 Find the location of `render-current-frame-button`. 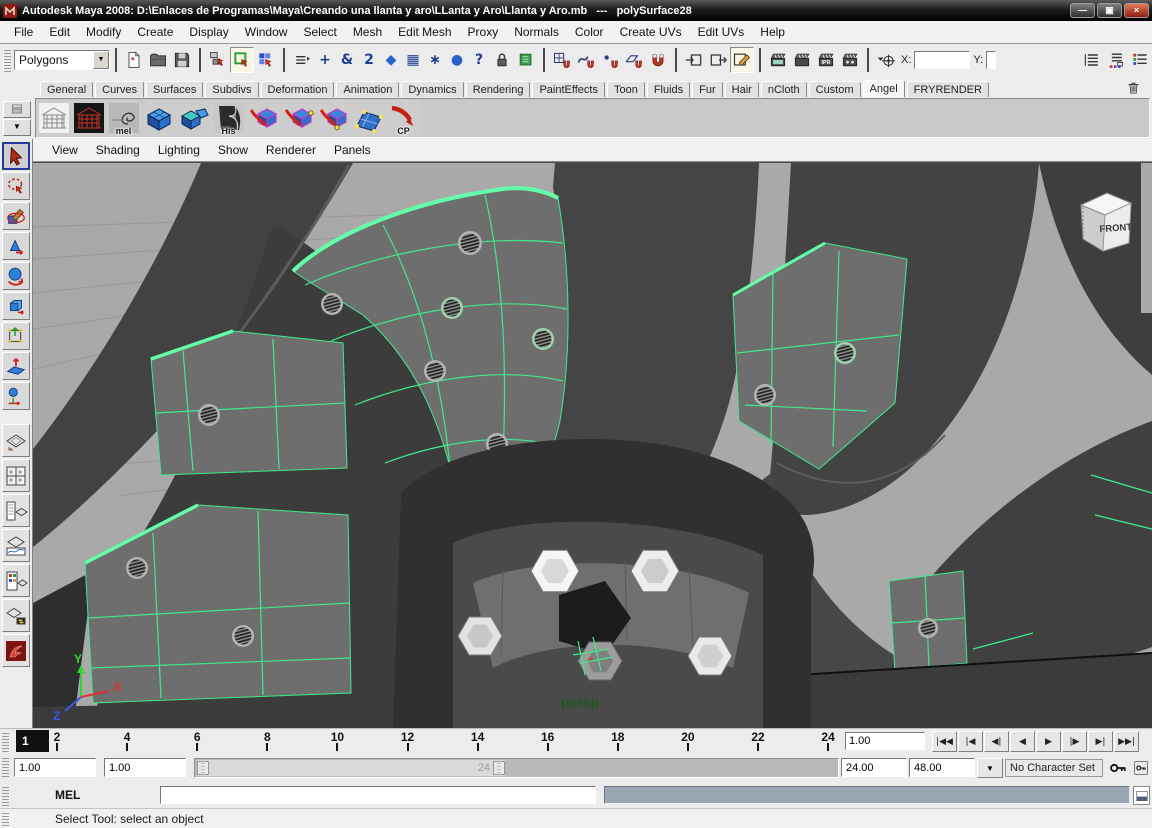

render-current-frame-button is located at coordinates (802, 60).